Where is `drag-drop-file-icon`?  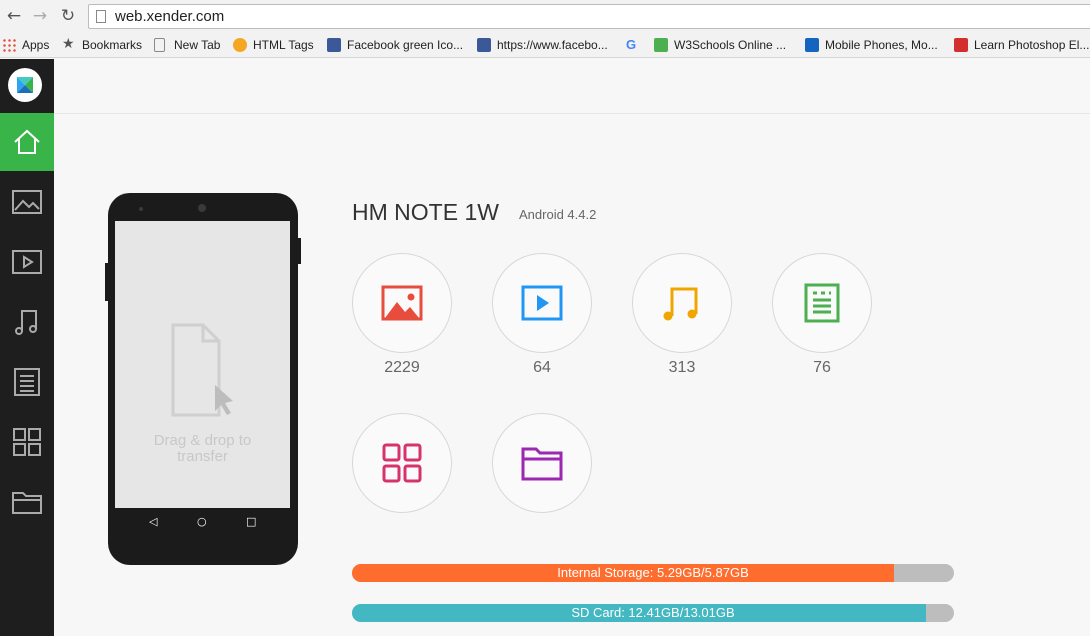 drag-drop-file-icon is located at coordinates (202, 370).